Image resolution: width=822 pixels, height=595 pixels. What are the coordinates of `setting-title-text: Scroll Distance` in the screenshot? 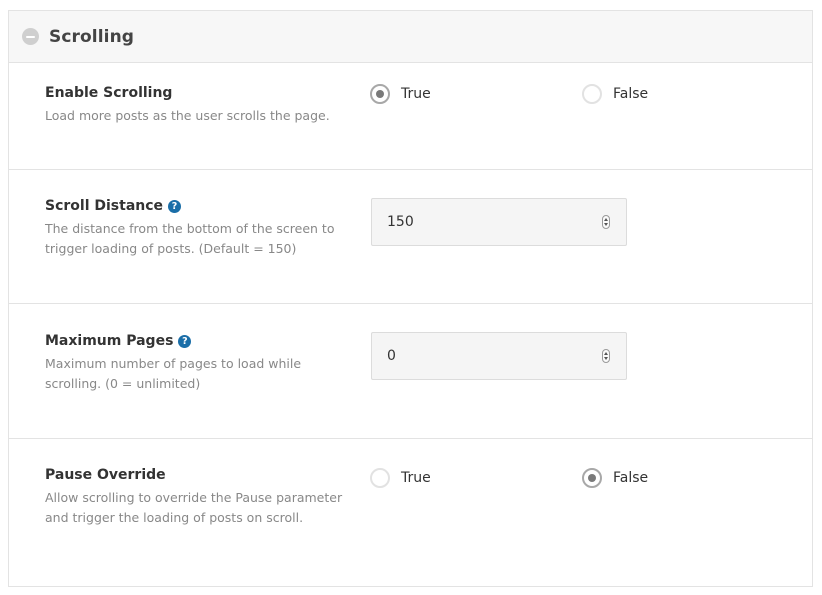 It's located at (104, 206).